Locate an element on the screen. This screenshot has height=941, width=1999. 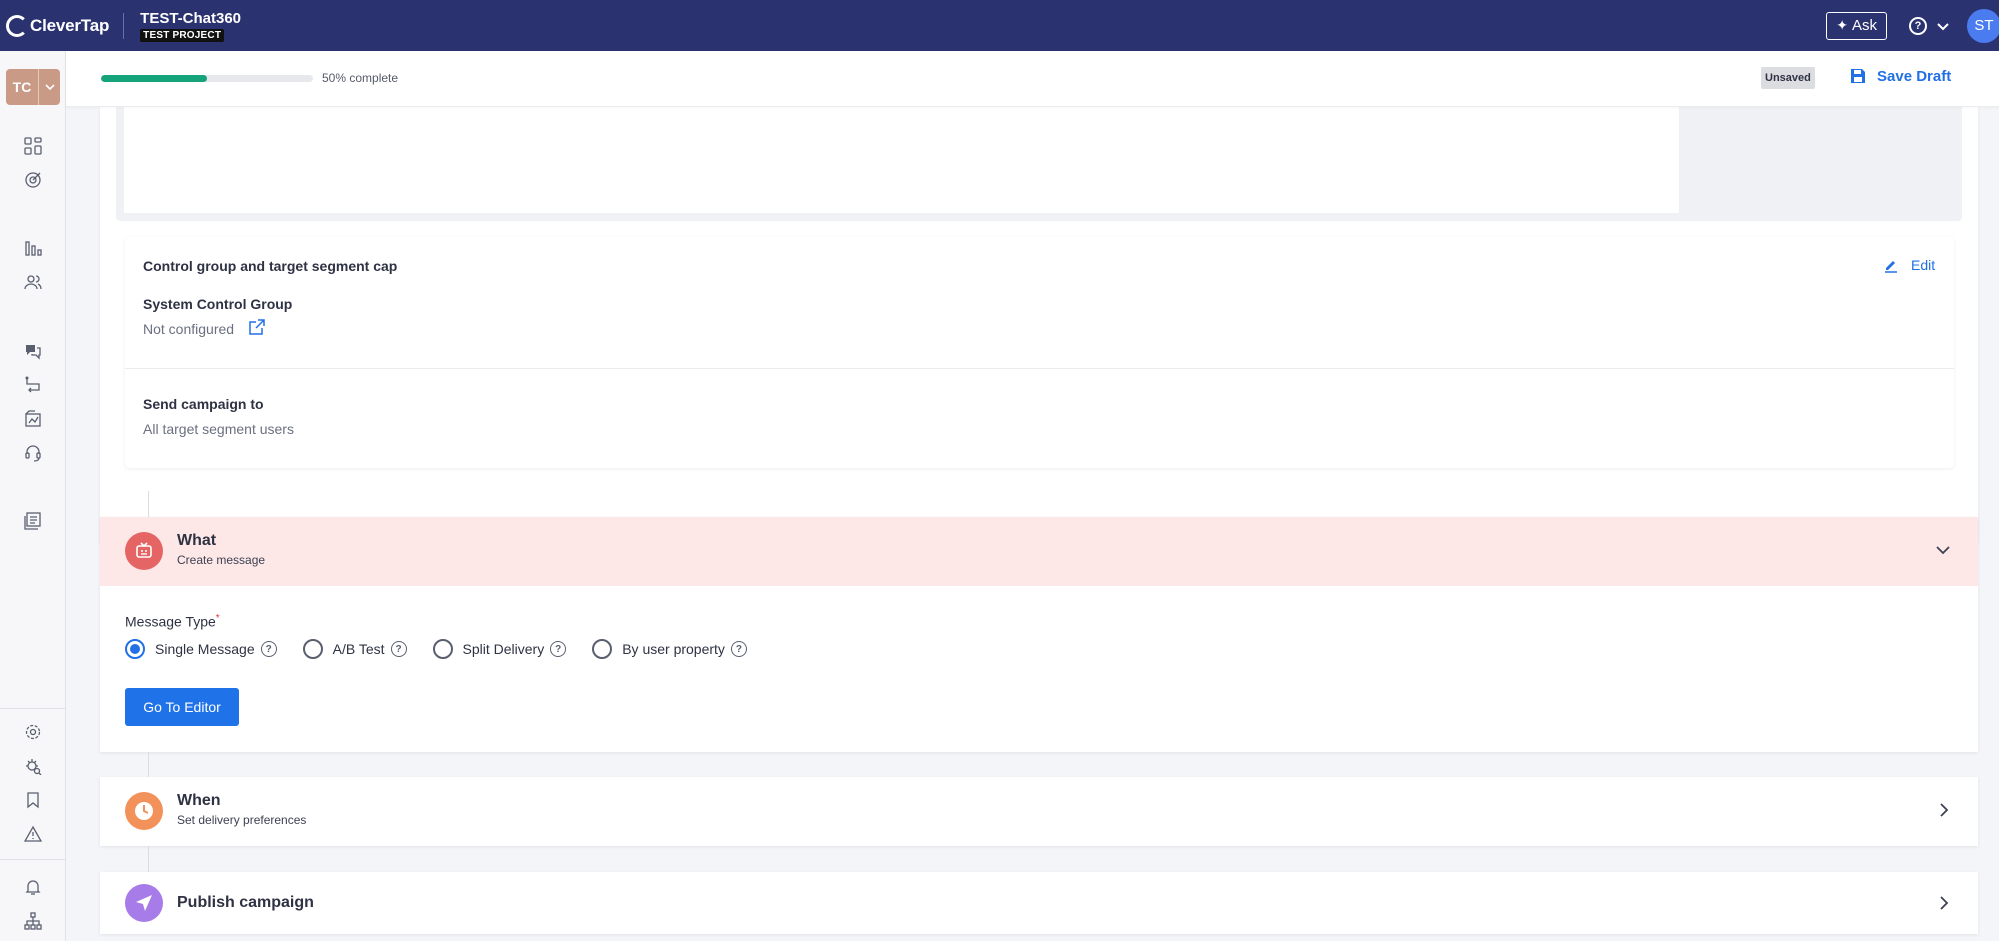
pencil-icon is located at coordinates (1891, 267).